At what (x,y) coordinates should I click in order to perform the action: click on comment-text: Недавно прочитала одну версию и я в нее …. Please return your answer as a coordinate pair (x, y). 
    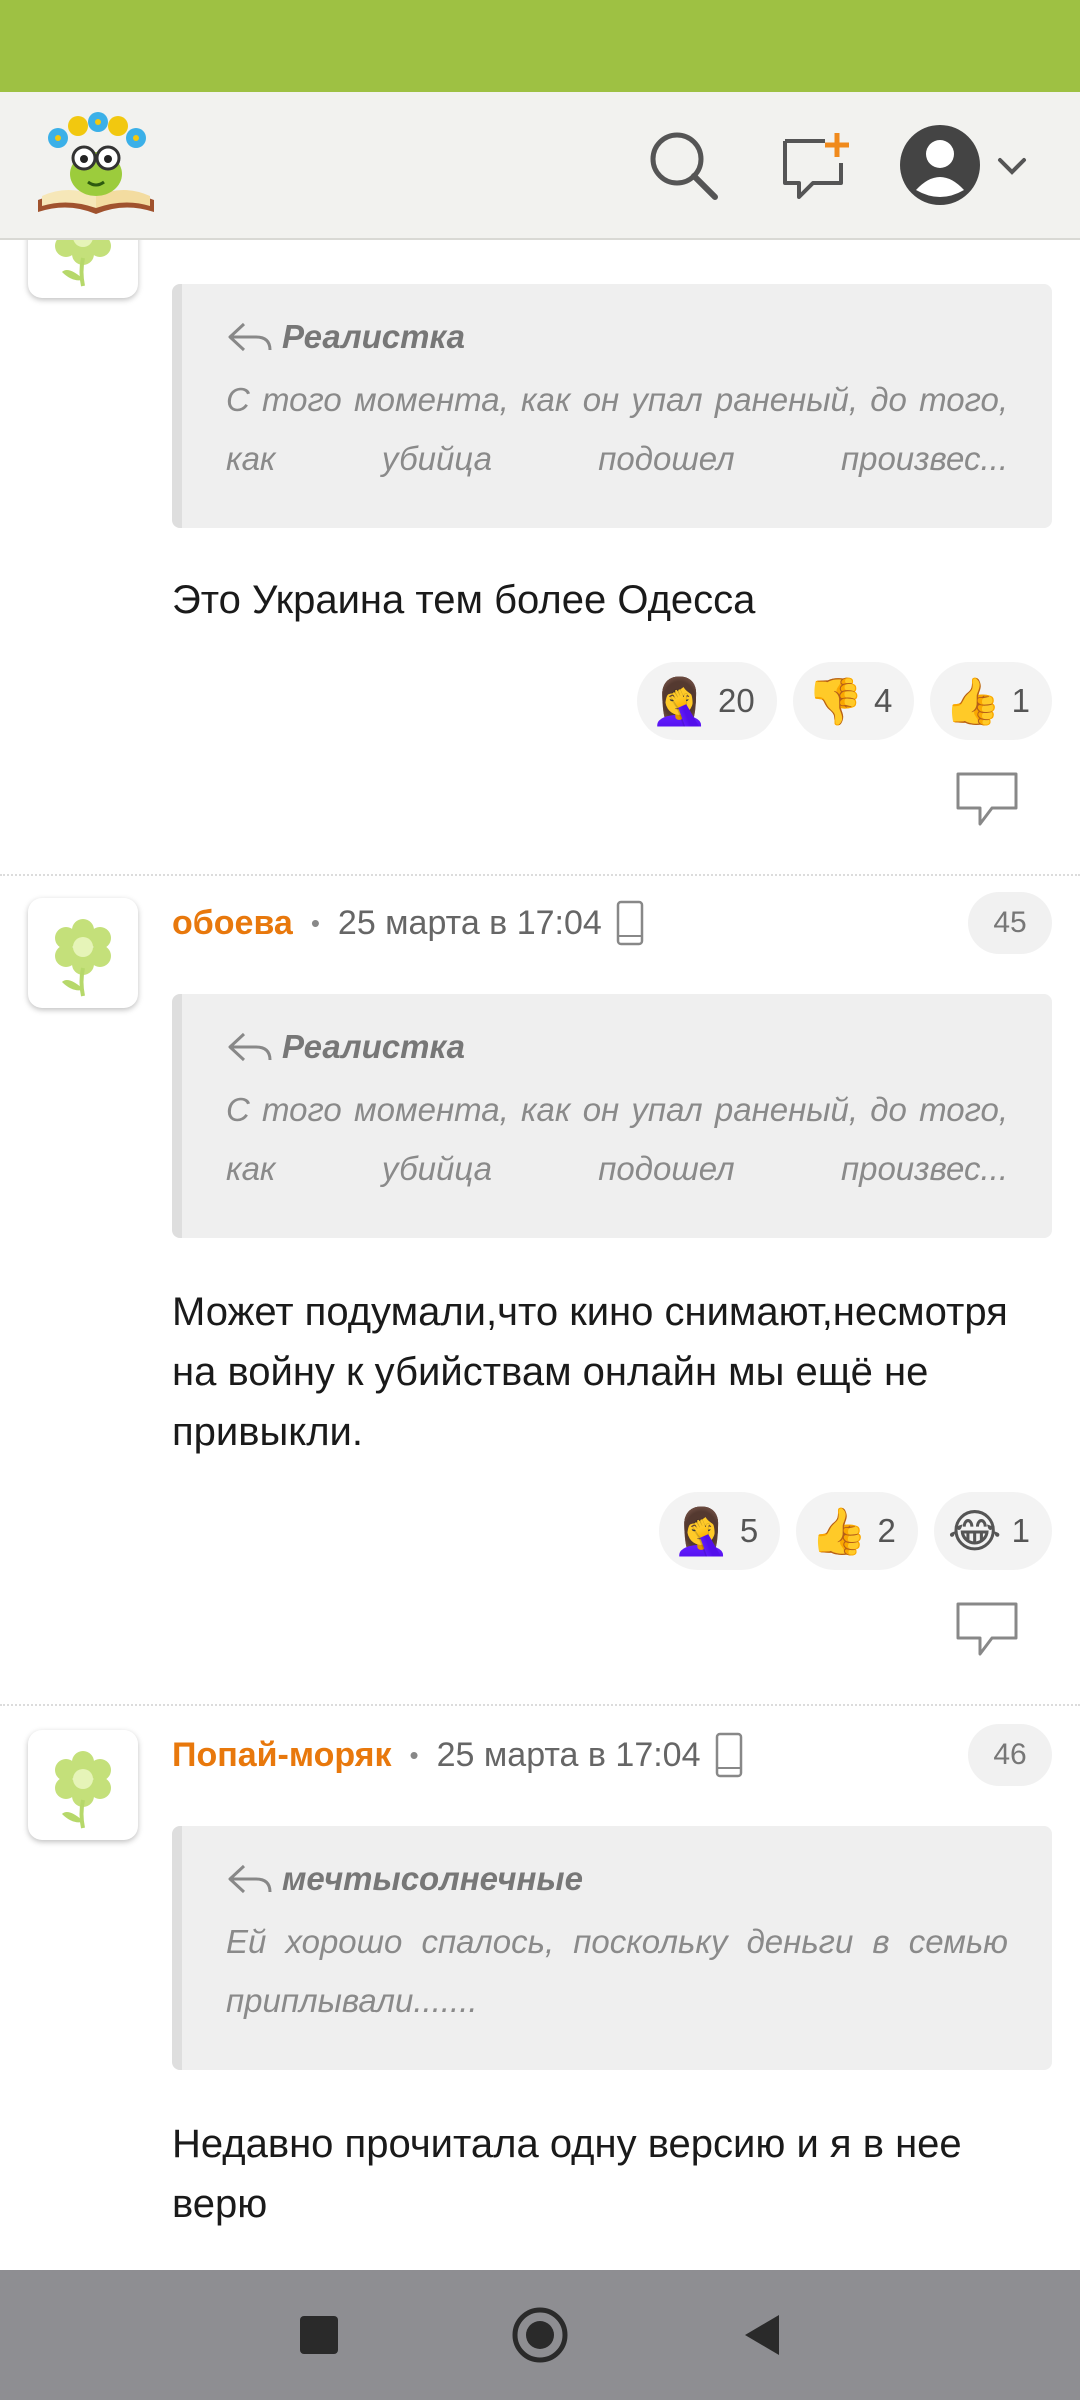
    Looking at the image, I should click on (567, 2174).